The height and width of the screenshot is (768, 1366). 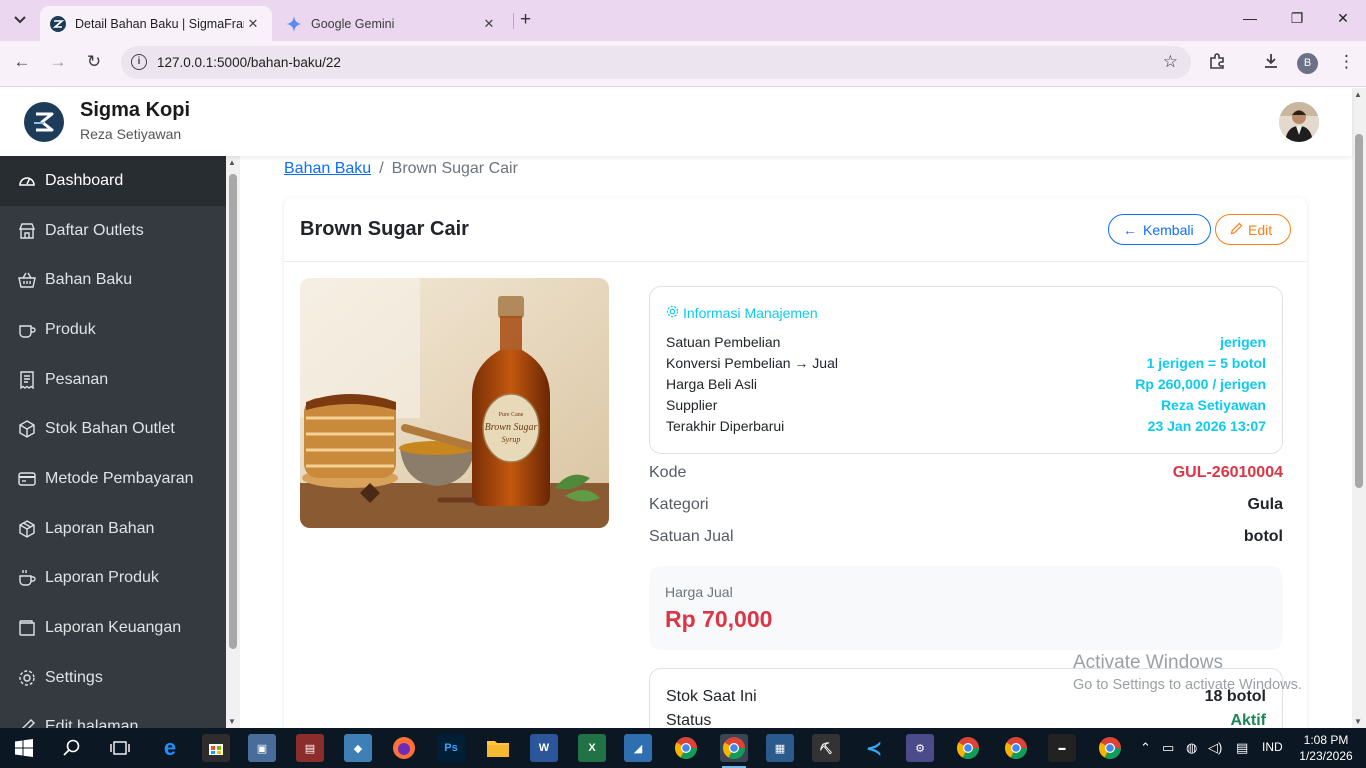 I want to click on sidebar-item-laporan-keuangan: Laporan Keuangan, so click(x=113, y=628).